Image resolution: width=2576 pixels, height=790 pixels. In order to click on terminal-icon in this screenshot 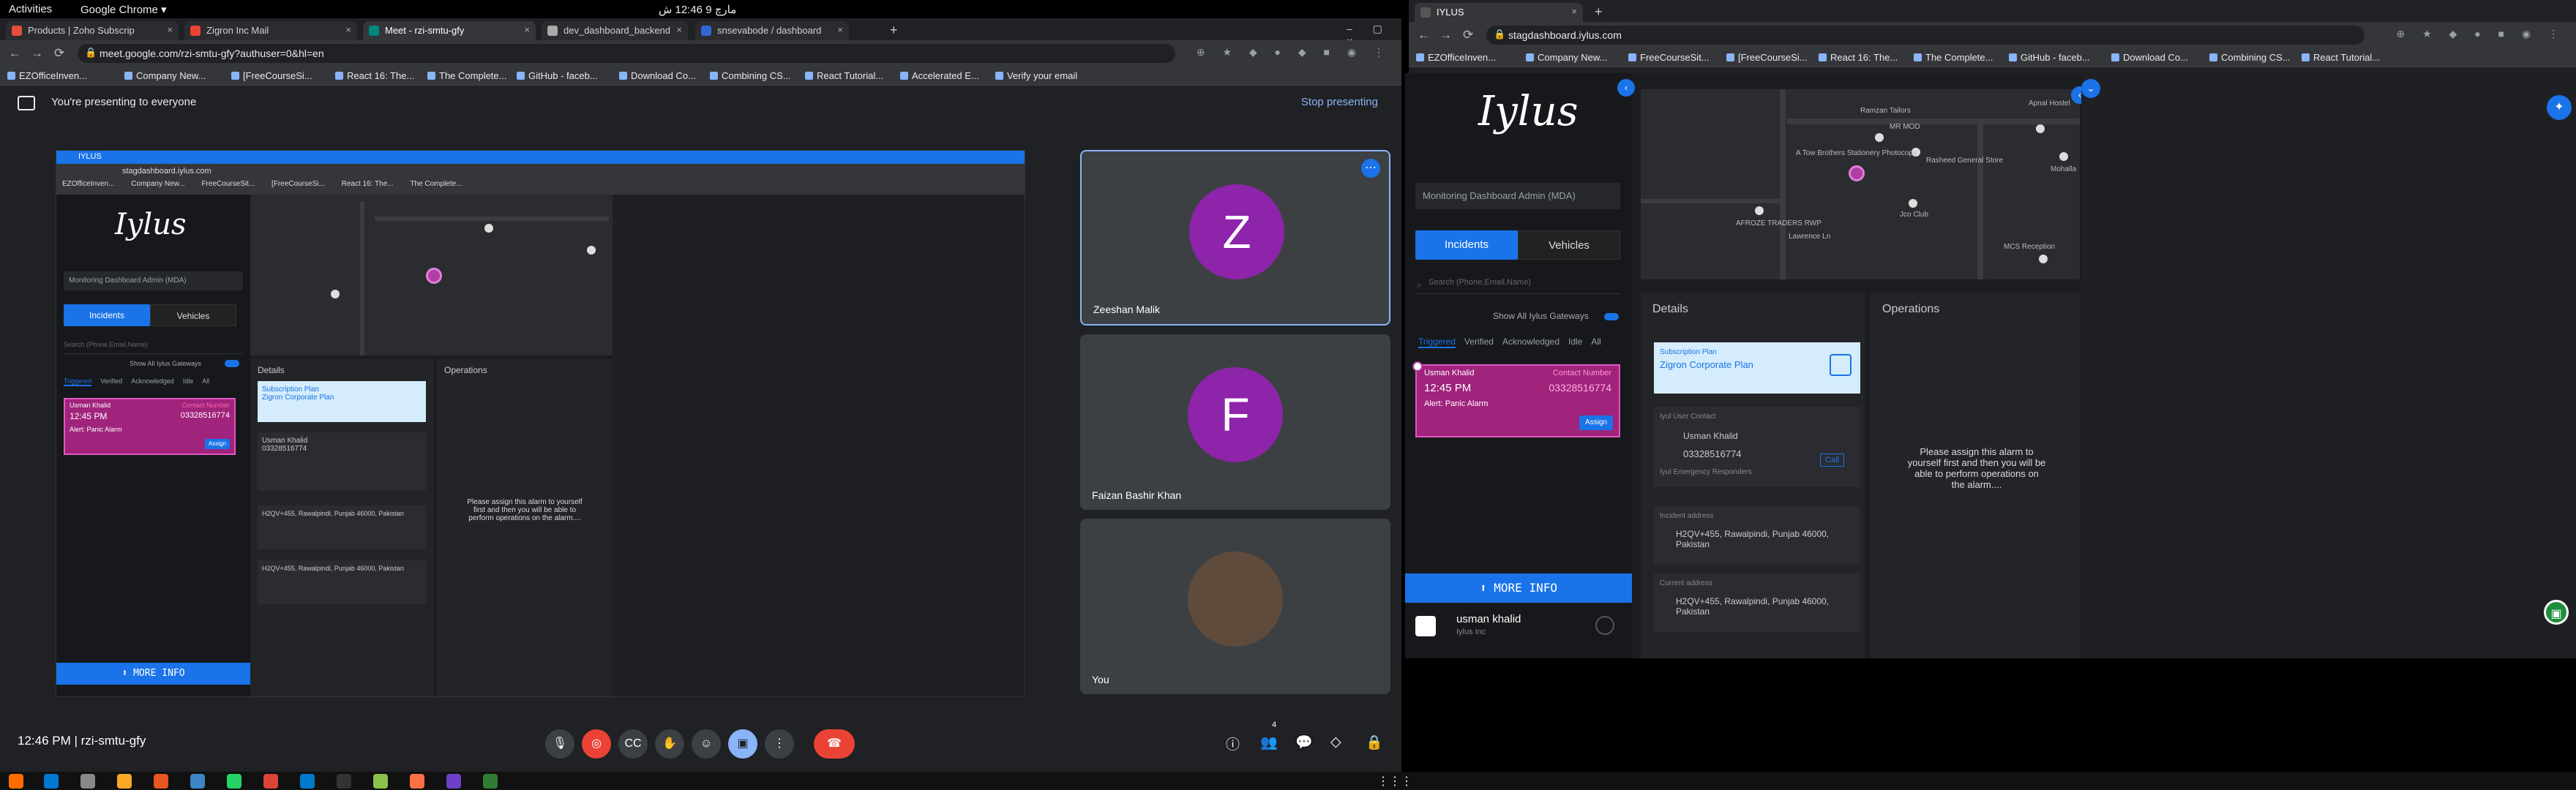, I will do `click(344, 781)`.